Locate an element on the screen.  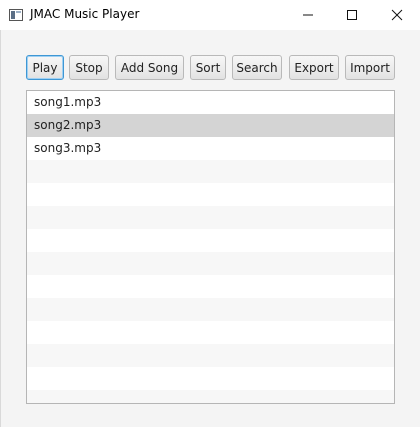
import-button: Import is located at coordinates (370, 67).